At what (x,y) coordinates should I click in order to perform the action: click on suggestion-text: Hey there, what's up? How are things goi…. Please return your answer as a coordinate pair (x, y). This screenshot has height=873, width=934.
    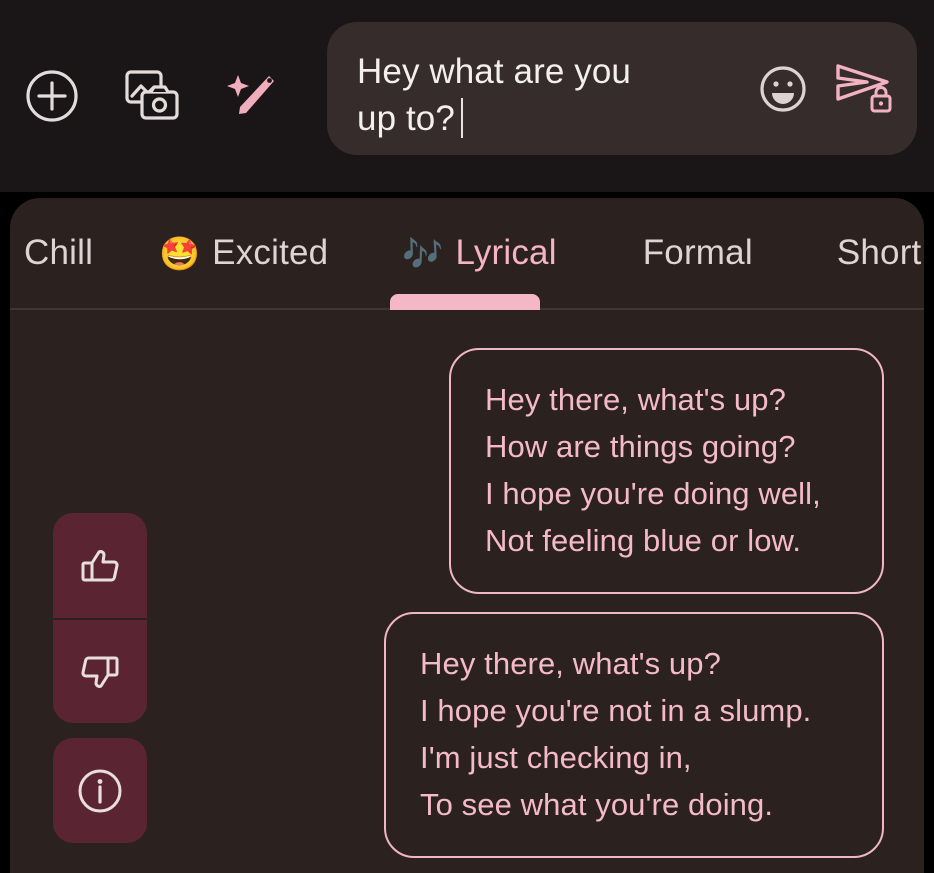
    Looking at the image, I should click on (653, 470).